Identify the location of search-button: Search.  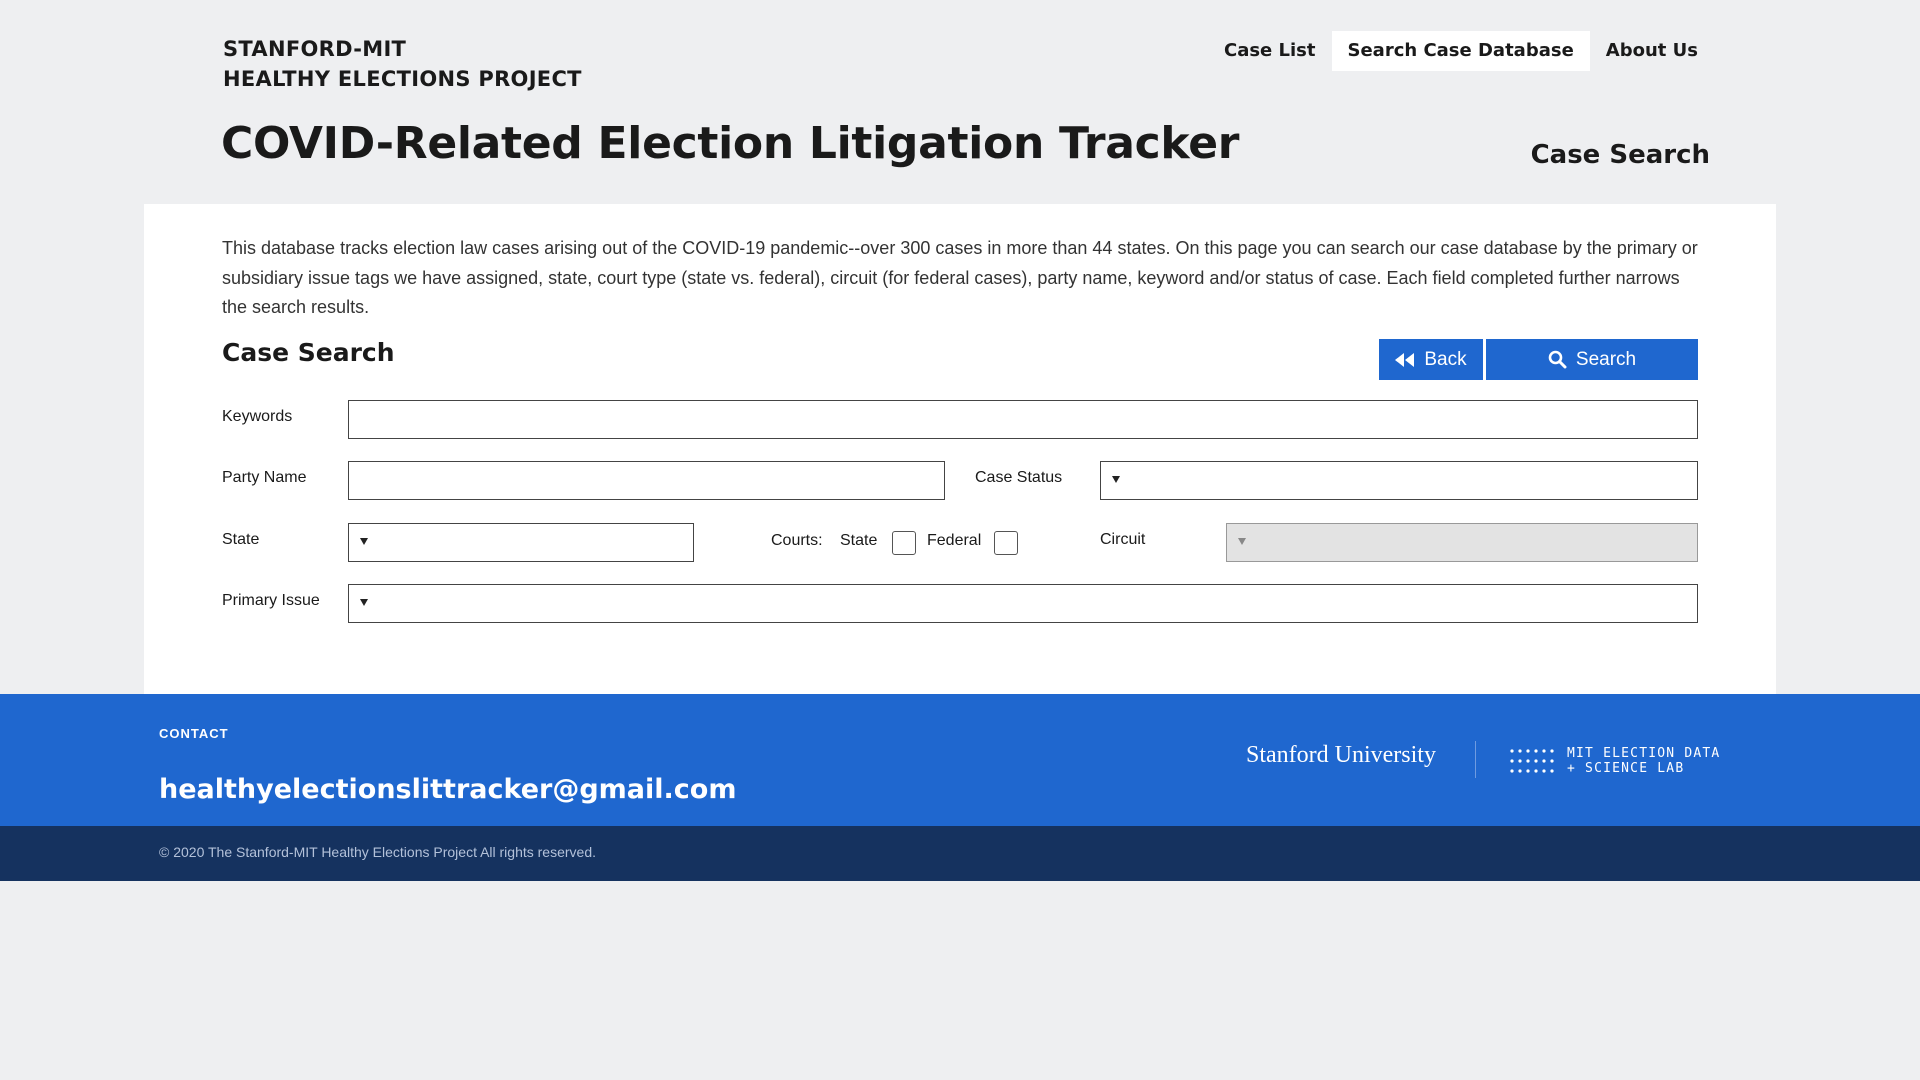
(1592, 359).